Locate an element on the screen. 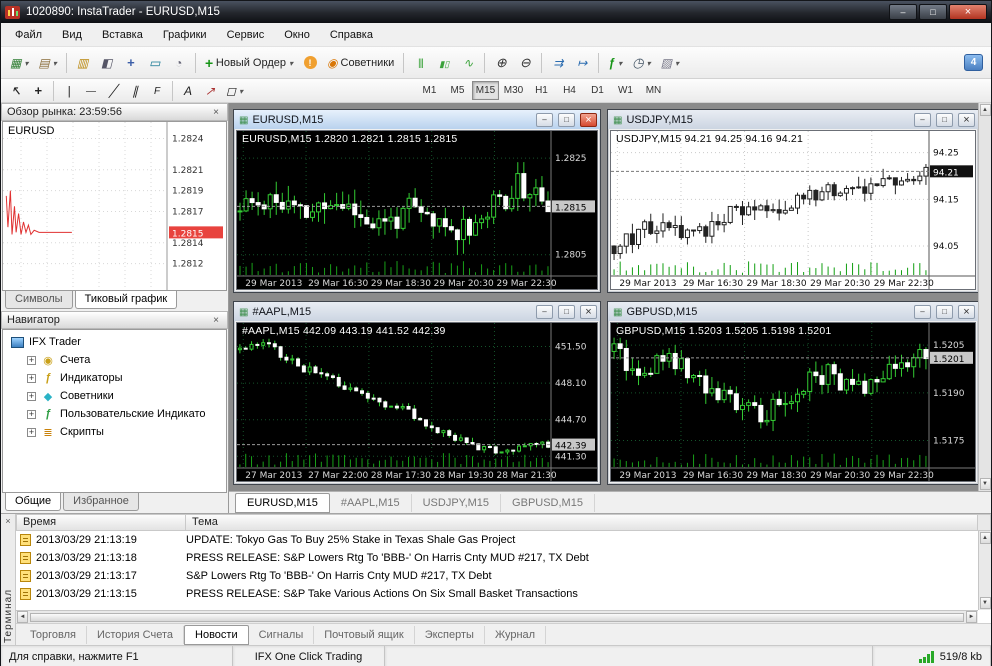 The image size is (992, 666). tab-favorites: Избранное is located at coordinates (101, 502).